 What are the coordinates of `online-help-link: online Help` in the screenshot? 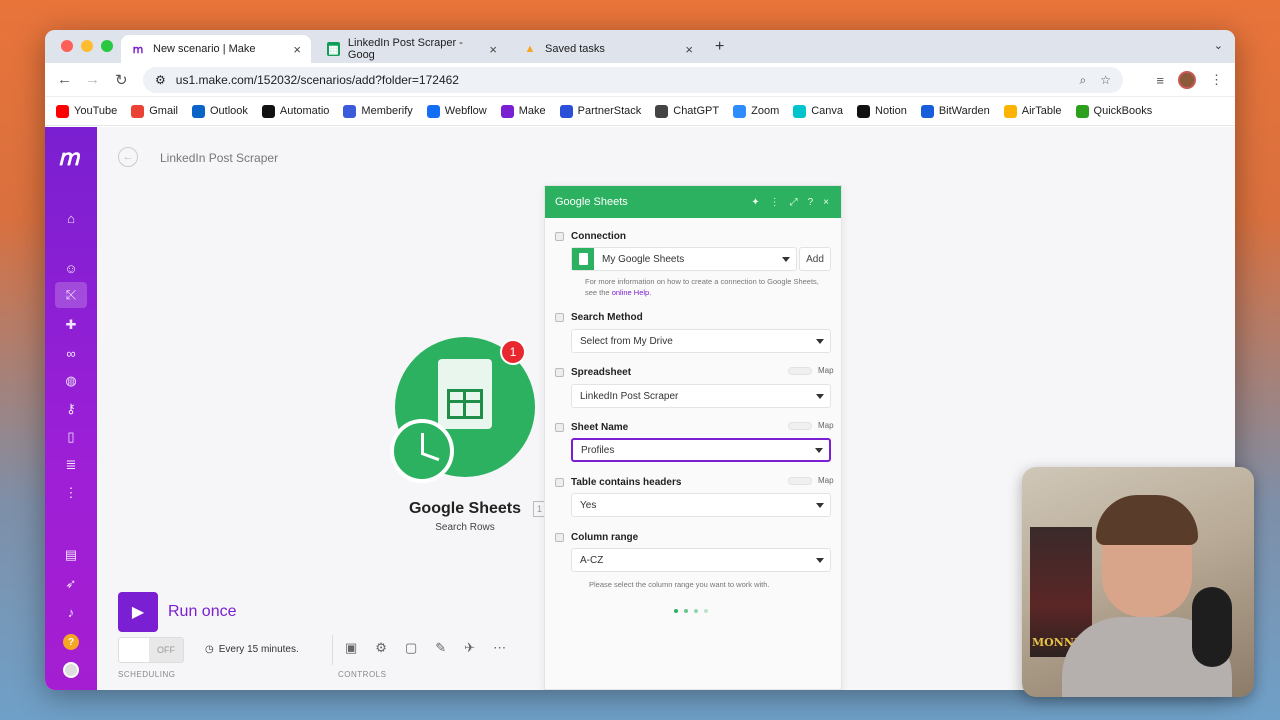 It's located at (631, 292).